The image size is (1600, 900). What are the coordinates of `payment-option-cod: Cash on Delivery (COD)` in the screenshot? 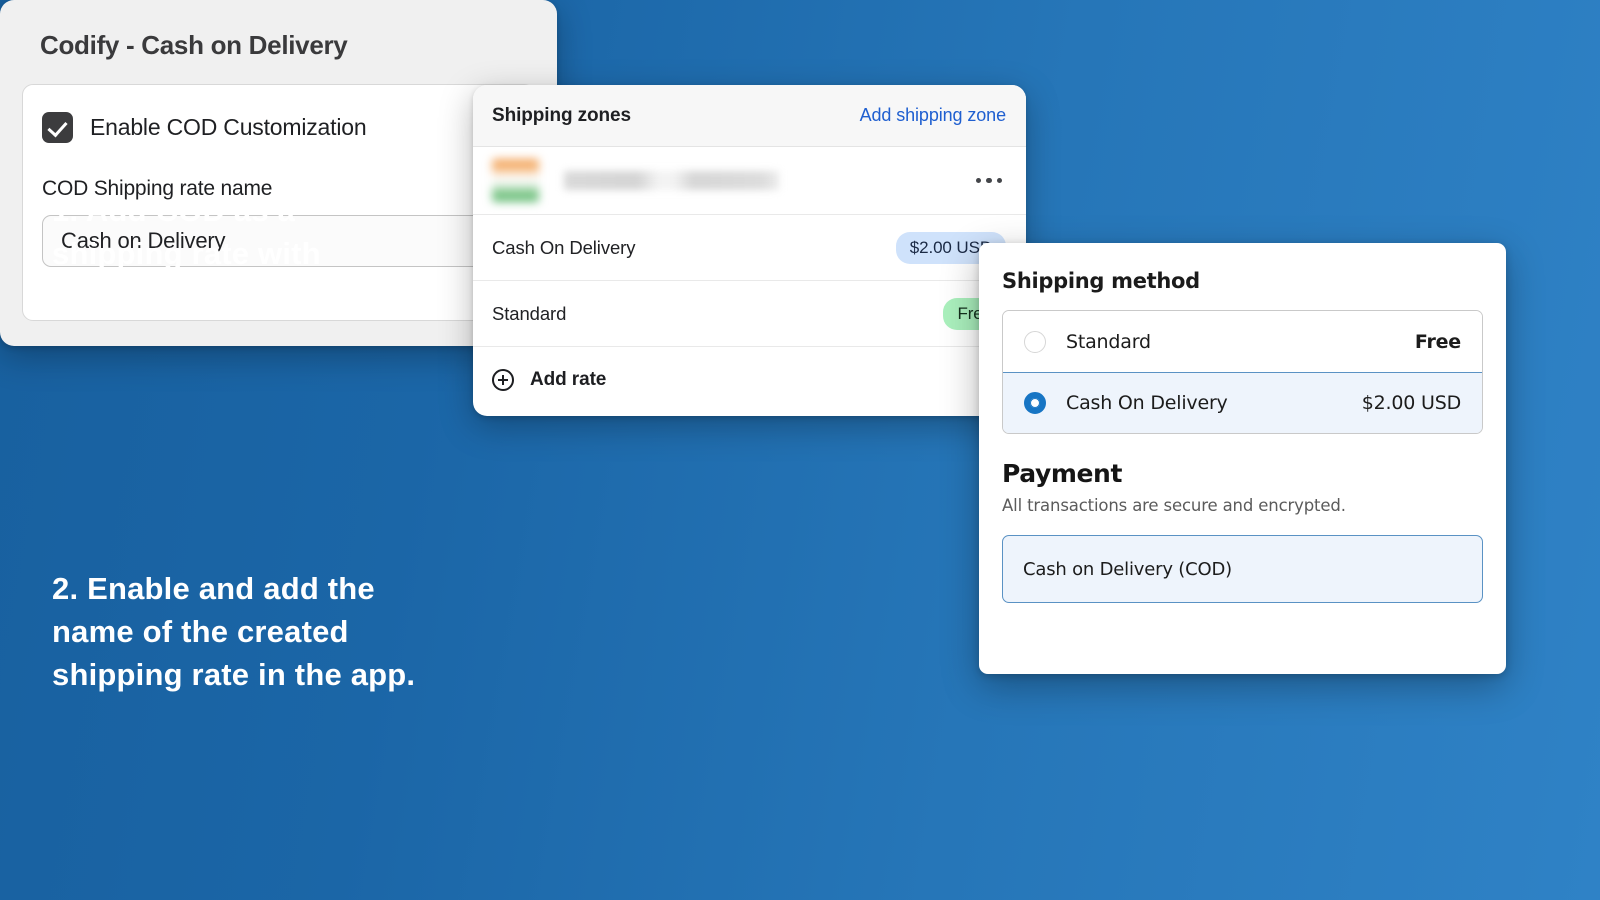 It's located at (1242, 569).